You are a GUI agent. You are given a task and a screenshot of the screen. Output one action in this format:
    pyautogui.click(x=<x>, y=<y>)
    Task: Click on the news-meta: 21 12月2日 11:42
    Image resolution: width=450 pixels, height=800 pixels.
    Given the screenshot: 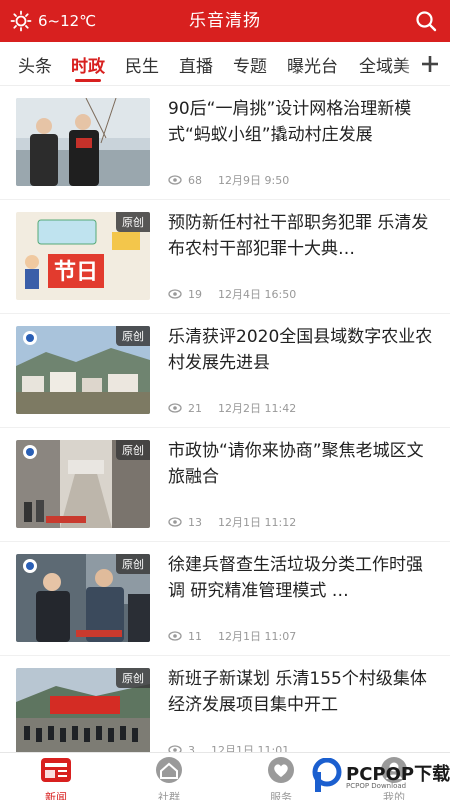 What is the action you would take?
    pyautogui.click(x=232, y=408)
    